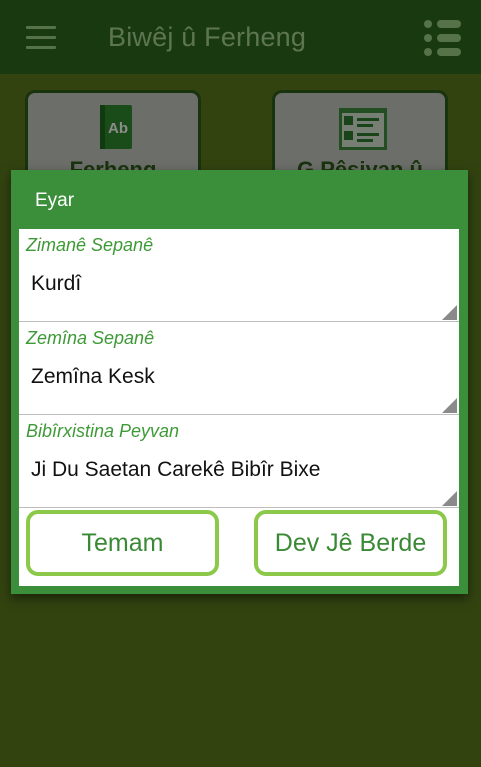 This screenshot has width=481, height=767. What do you see at coordinates (90, 245) in the screenshot?
I see `language-setting-label: Zimanê Sepanê` at bounding box center [90, 245].